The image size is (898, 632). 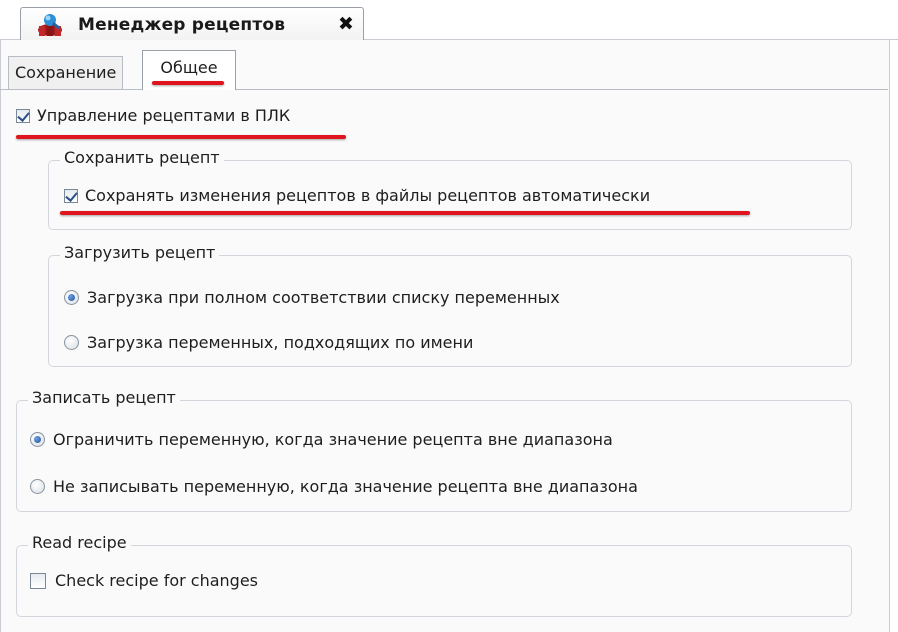 I want to click on red-underline-general-tab, so click(x=188, y=83).